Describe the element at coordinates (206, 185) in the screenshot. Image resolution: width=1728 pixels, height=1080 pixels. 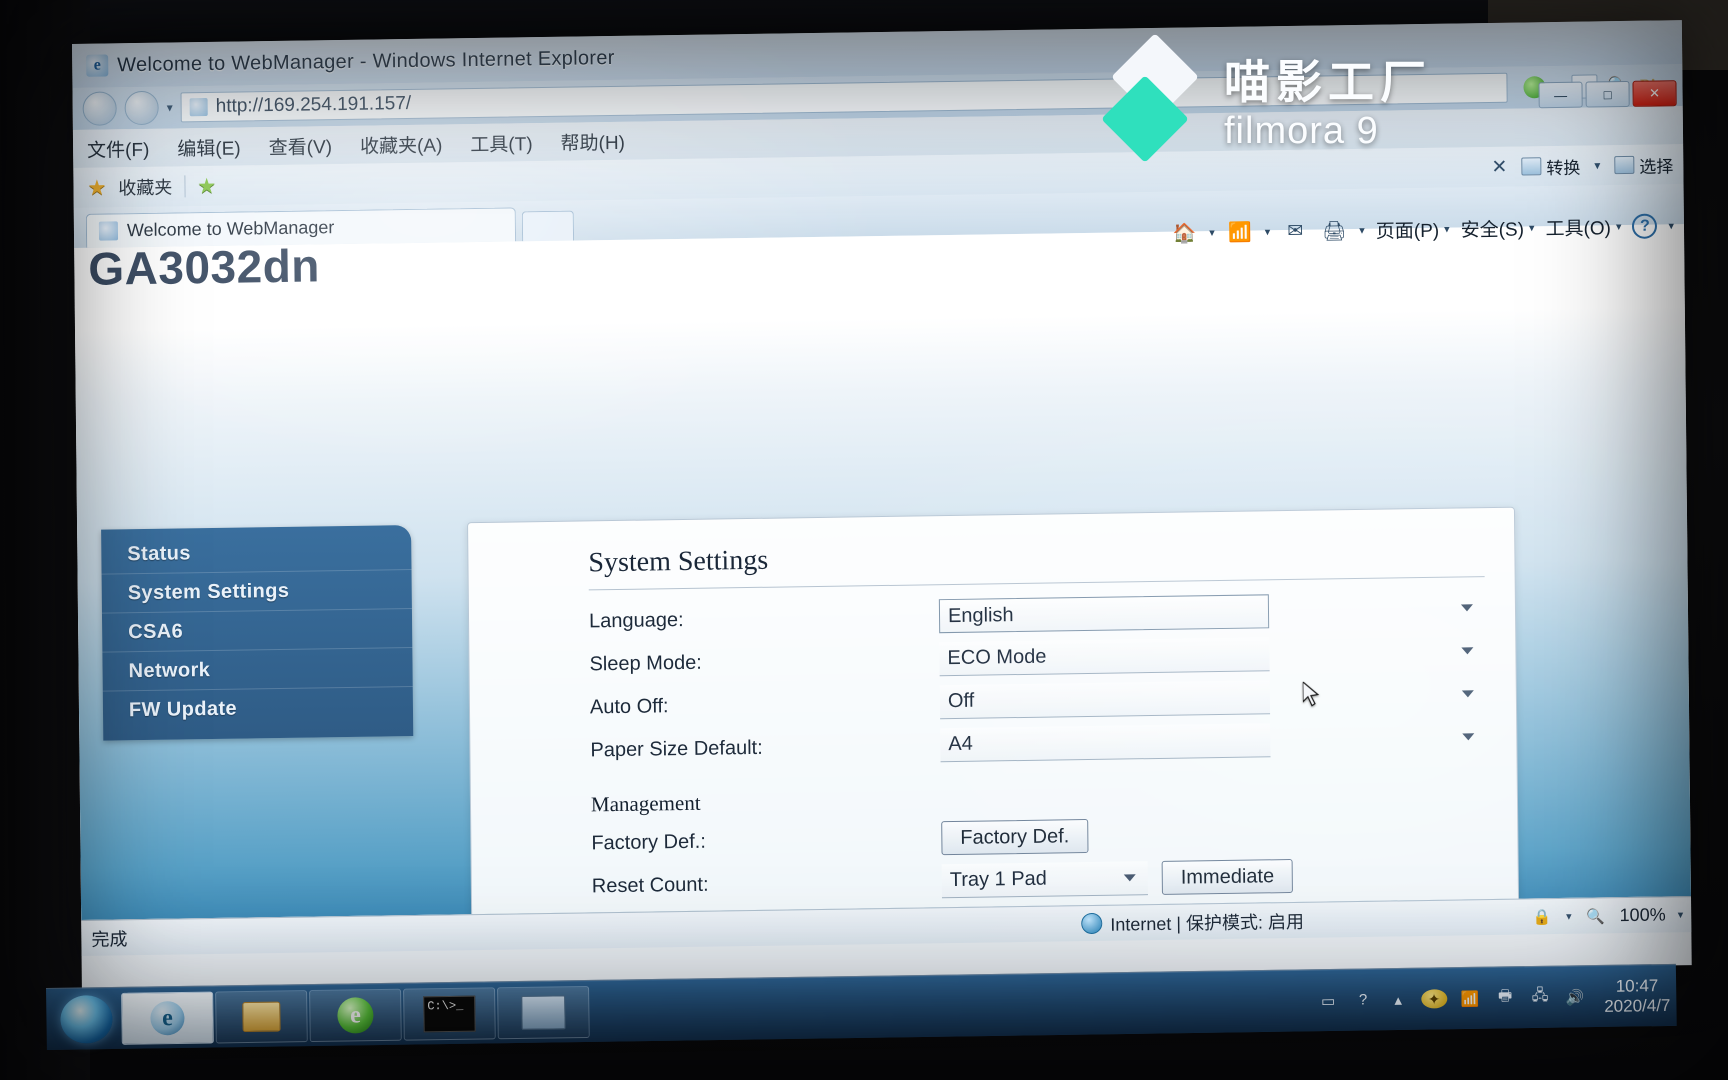
I see `add-favorite-icon: ★` at that location.